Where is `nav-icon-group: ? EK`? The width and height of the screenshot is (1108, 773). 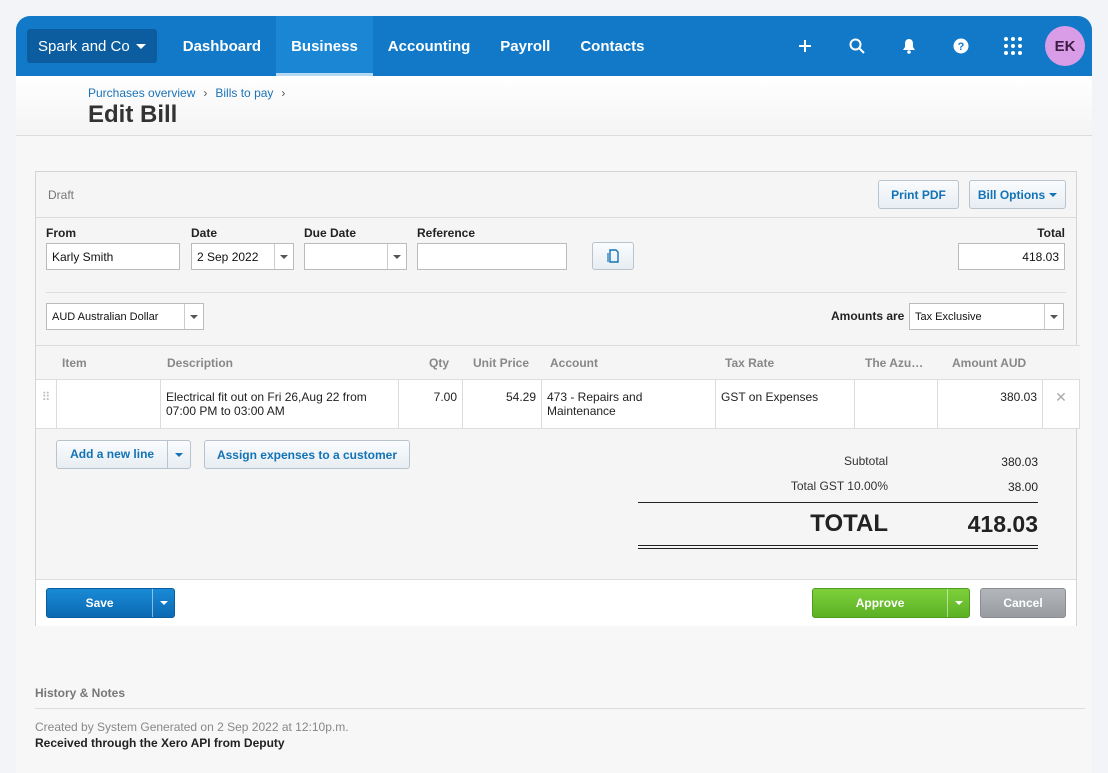
nav-icon-group: ? EK is located at coordinates (935, 46).